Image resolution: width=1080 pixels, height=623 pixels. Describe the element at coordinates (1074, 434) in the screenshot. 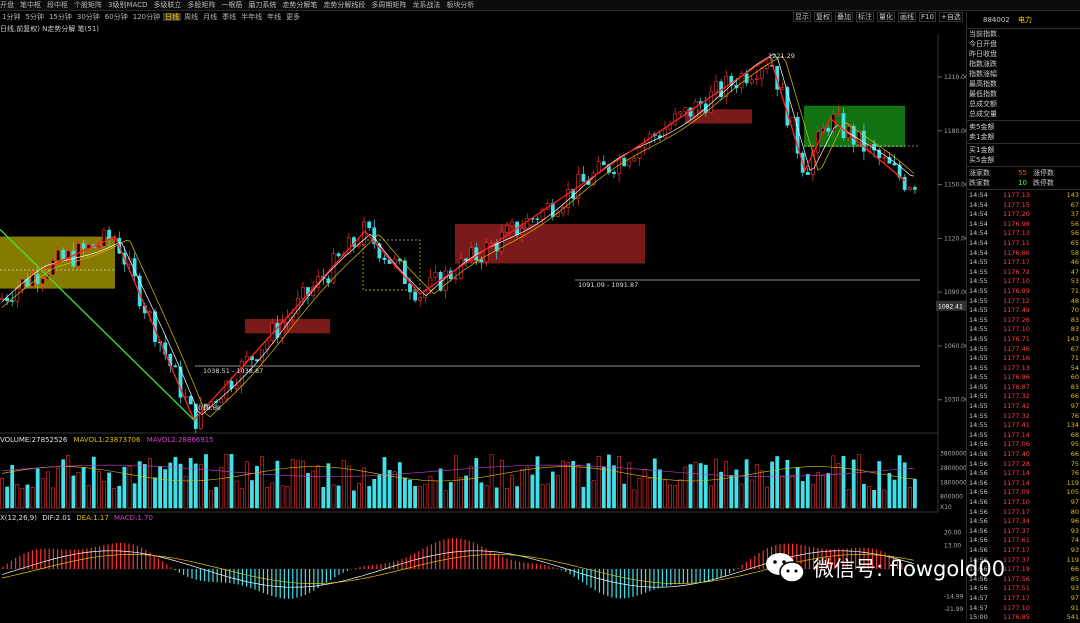

I see `tick-volume: 68` at that location.